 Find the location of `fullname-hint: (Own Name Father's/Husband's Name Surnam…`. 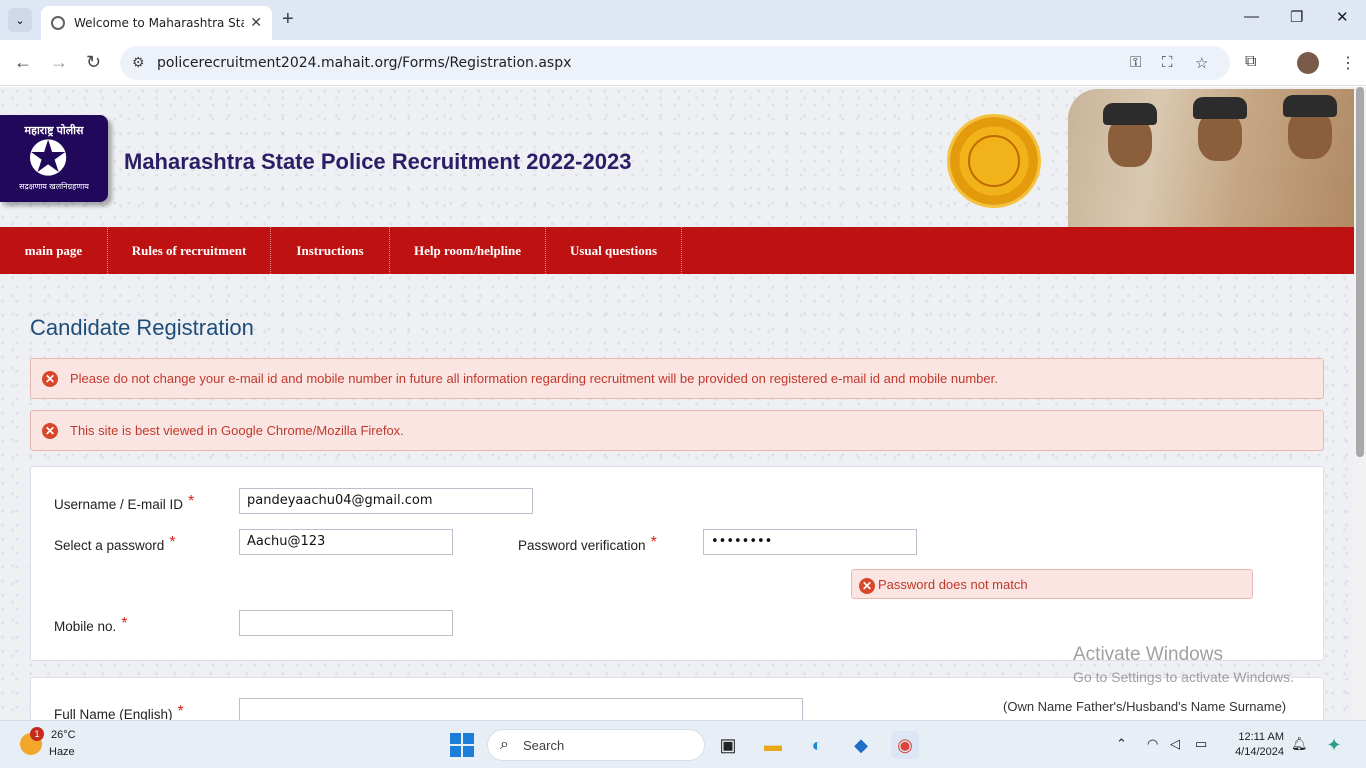

fullname-hint: (Own Name Father's/Husband's Name Surnam… is located at coordinates (1145, 706).